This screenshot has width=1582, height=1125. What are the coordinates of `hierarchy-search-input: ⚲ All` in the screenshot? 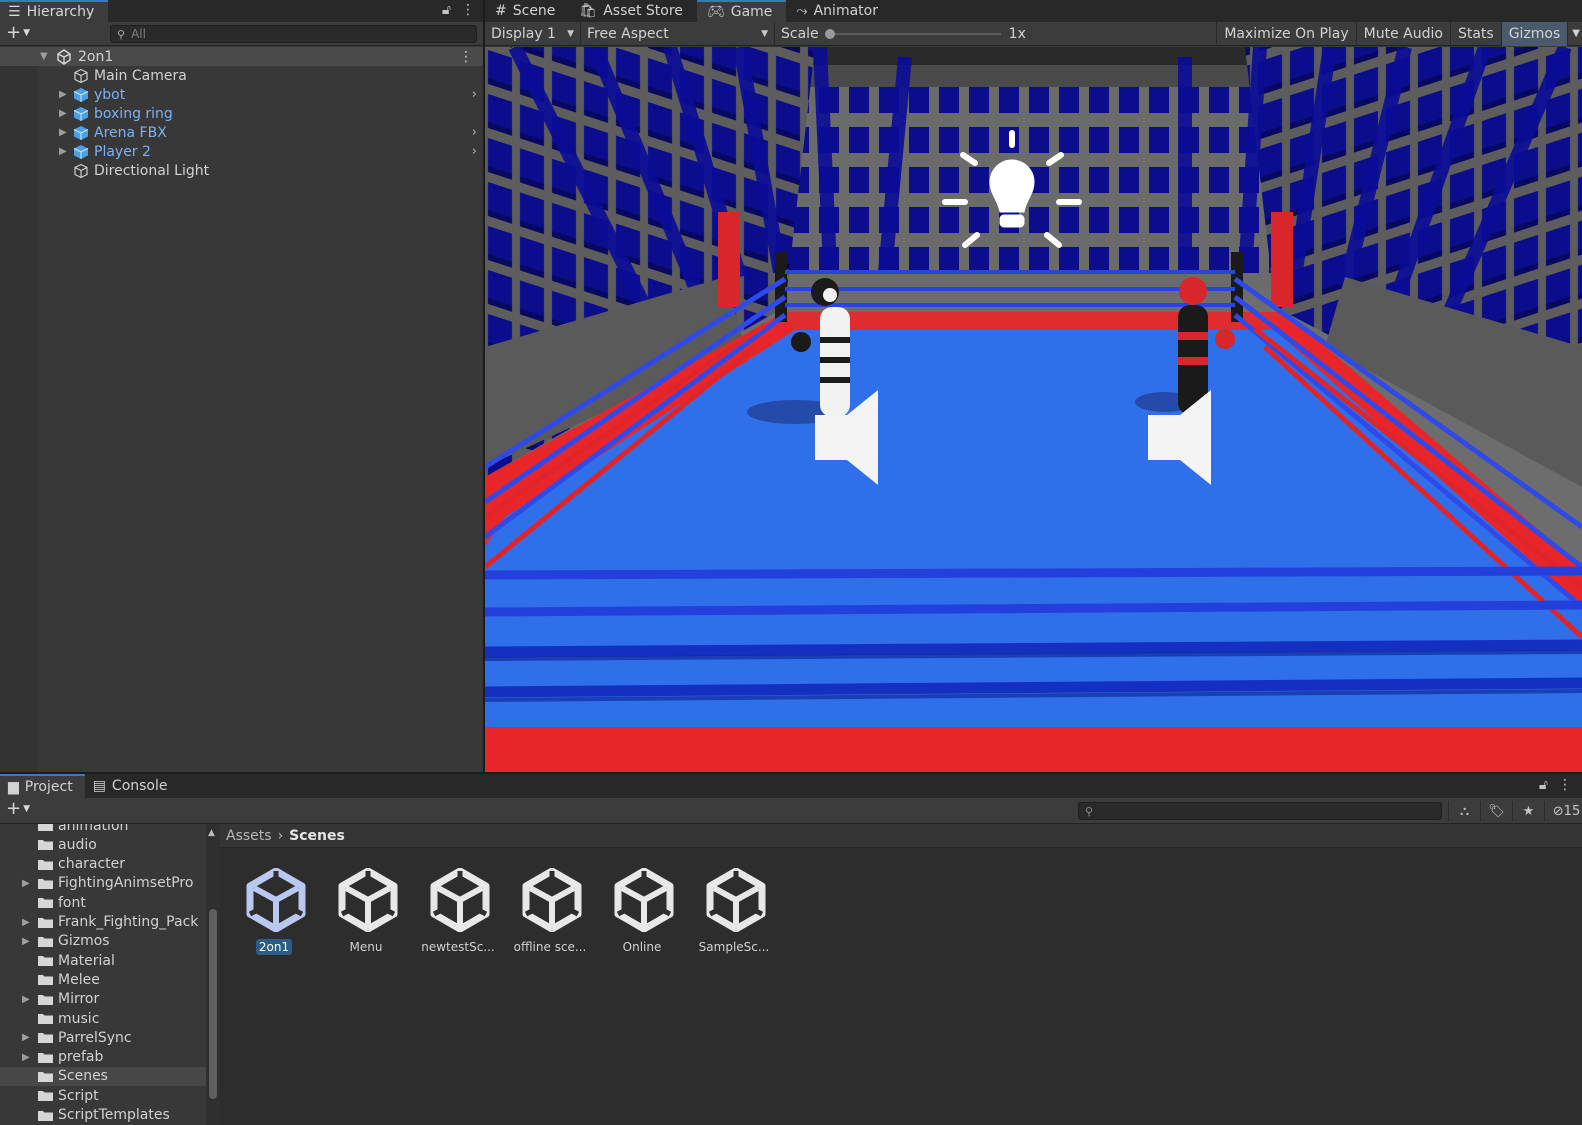 It's located at (293, 34).